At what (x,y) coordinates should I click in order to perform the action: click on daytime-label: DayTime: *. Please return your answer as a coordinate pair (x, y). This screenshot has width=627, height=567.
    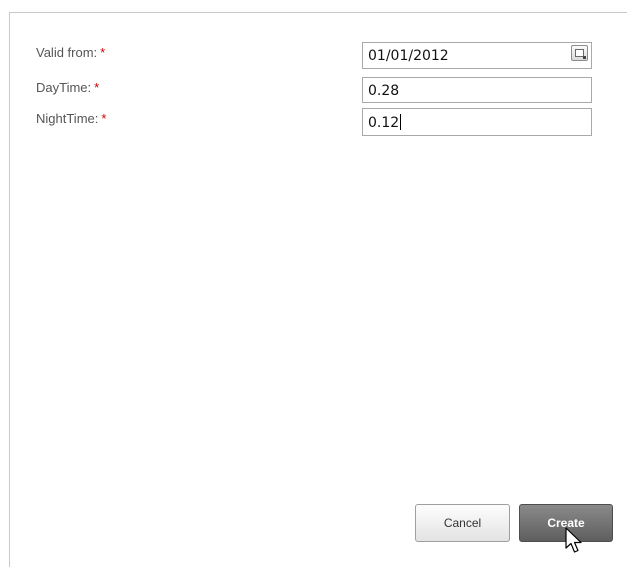
    Looking at the image, I should click on (67, 87).